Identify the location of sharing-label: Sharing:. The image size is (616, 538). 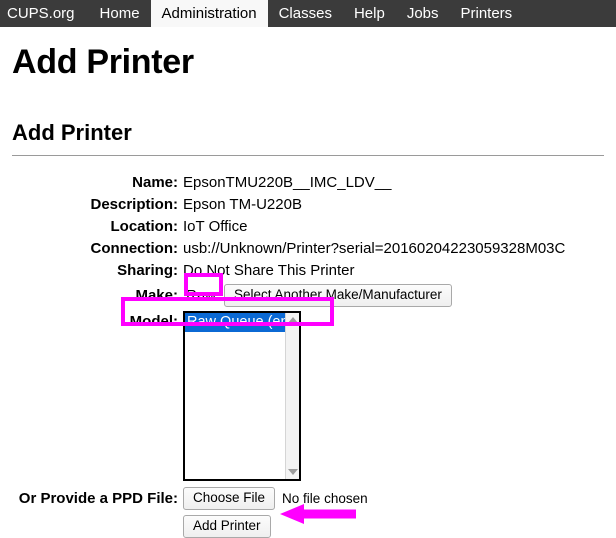
(147, 271).